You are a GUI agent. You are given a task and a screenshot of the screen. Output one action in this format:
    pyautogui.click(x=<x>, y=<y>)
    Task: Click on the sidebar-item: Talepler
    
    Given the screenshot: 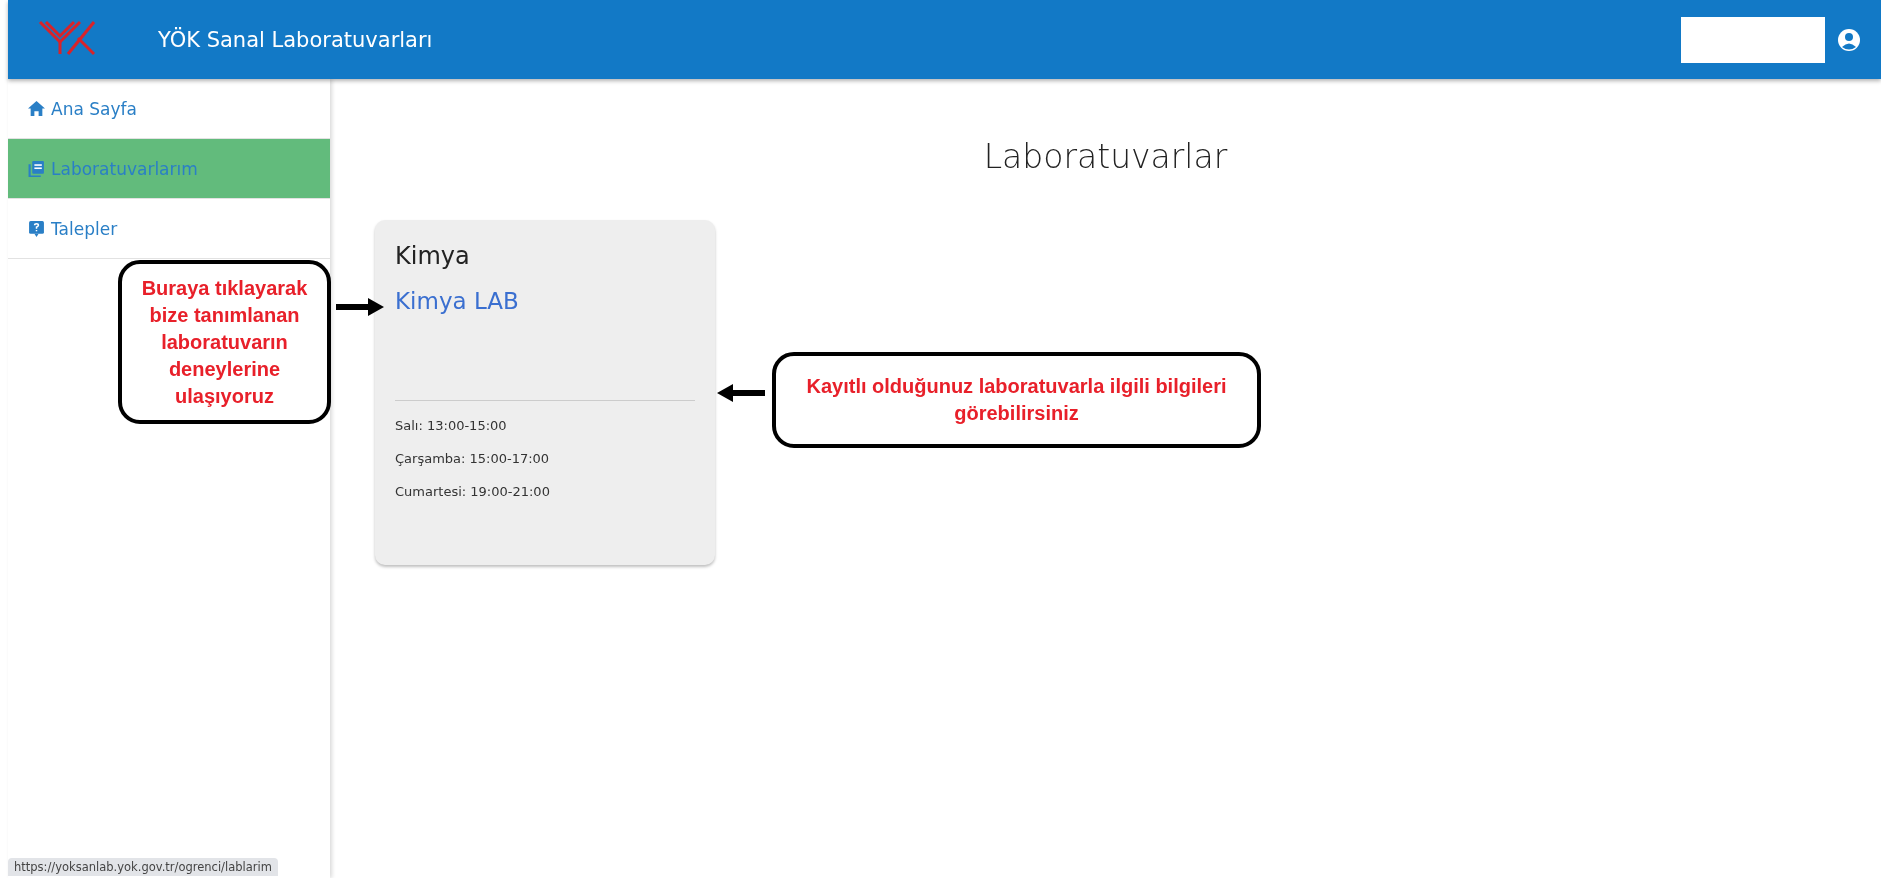 What is the action you would take?
    pyautogui.click(x=169, y=229)
    